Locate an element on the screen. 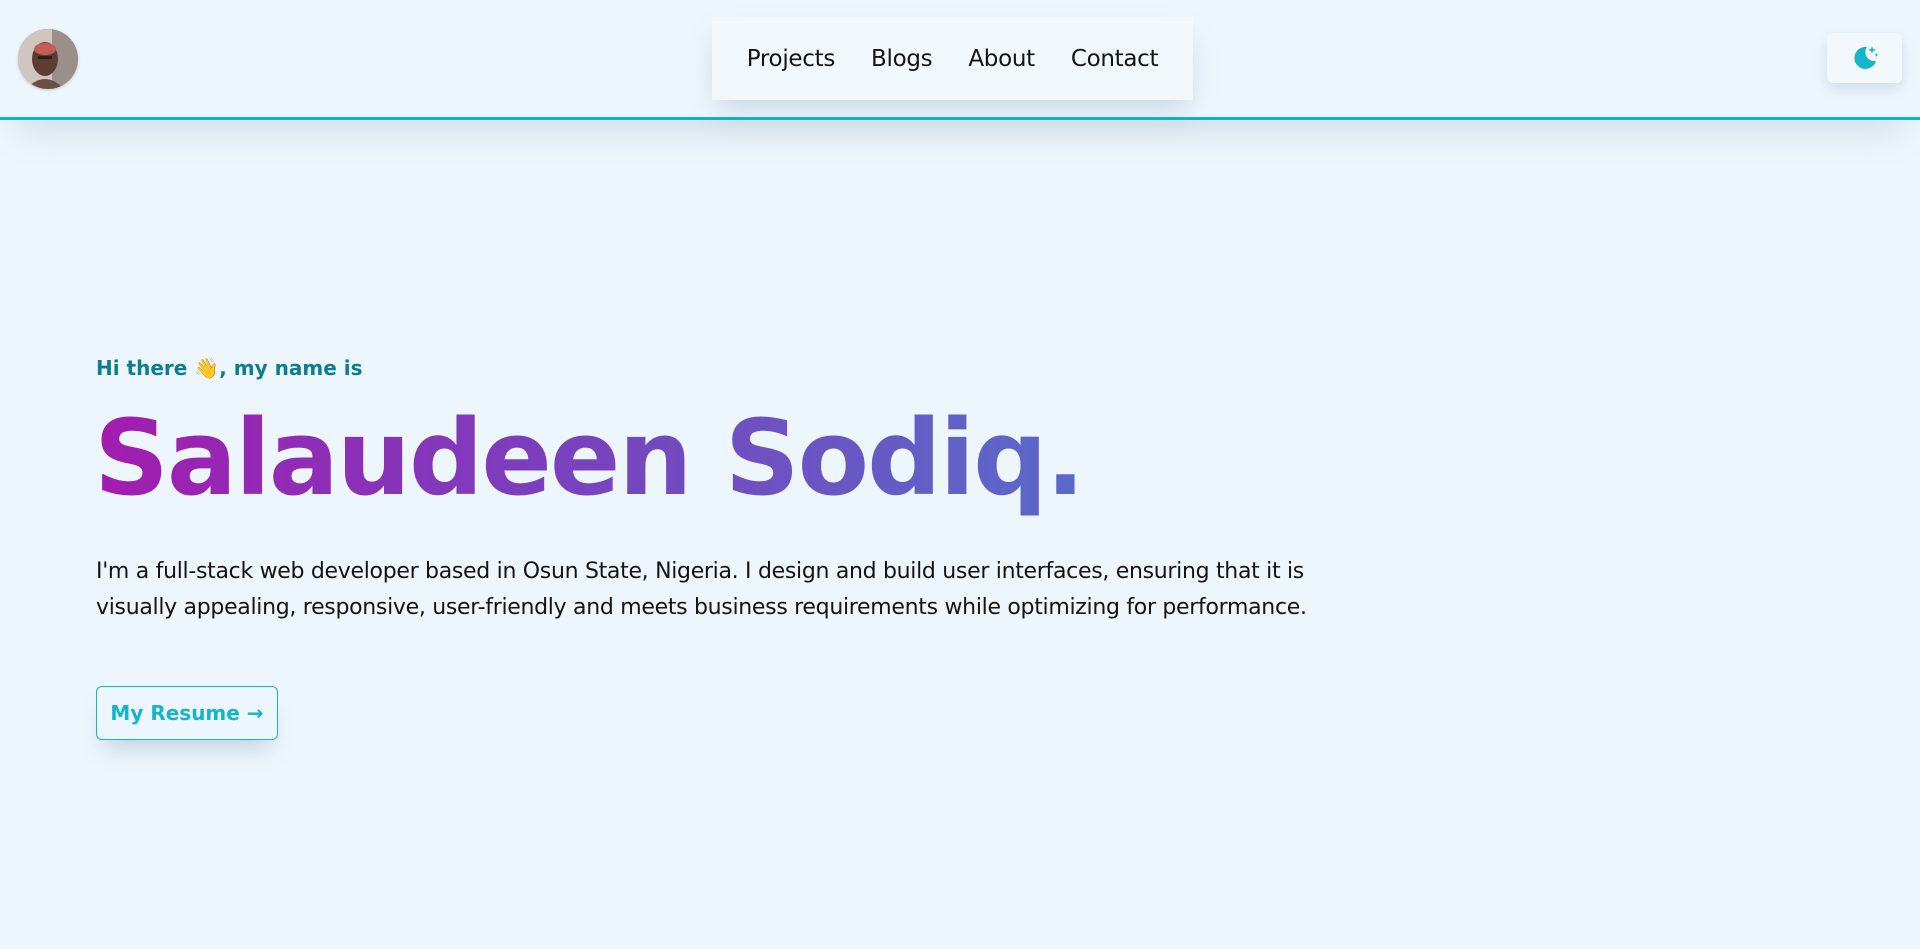 The image size is (1920, 949). profile-photo-icon is located at coordinates (48, 59).